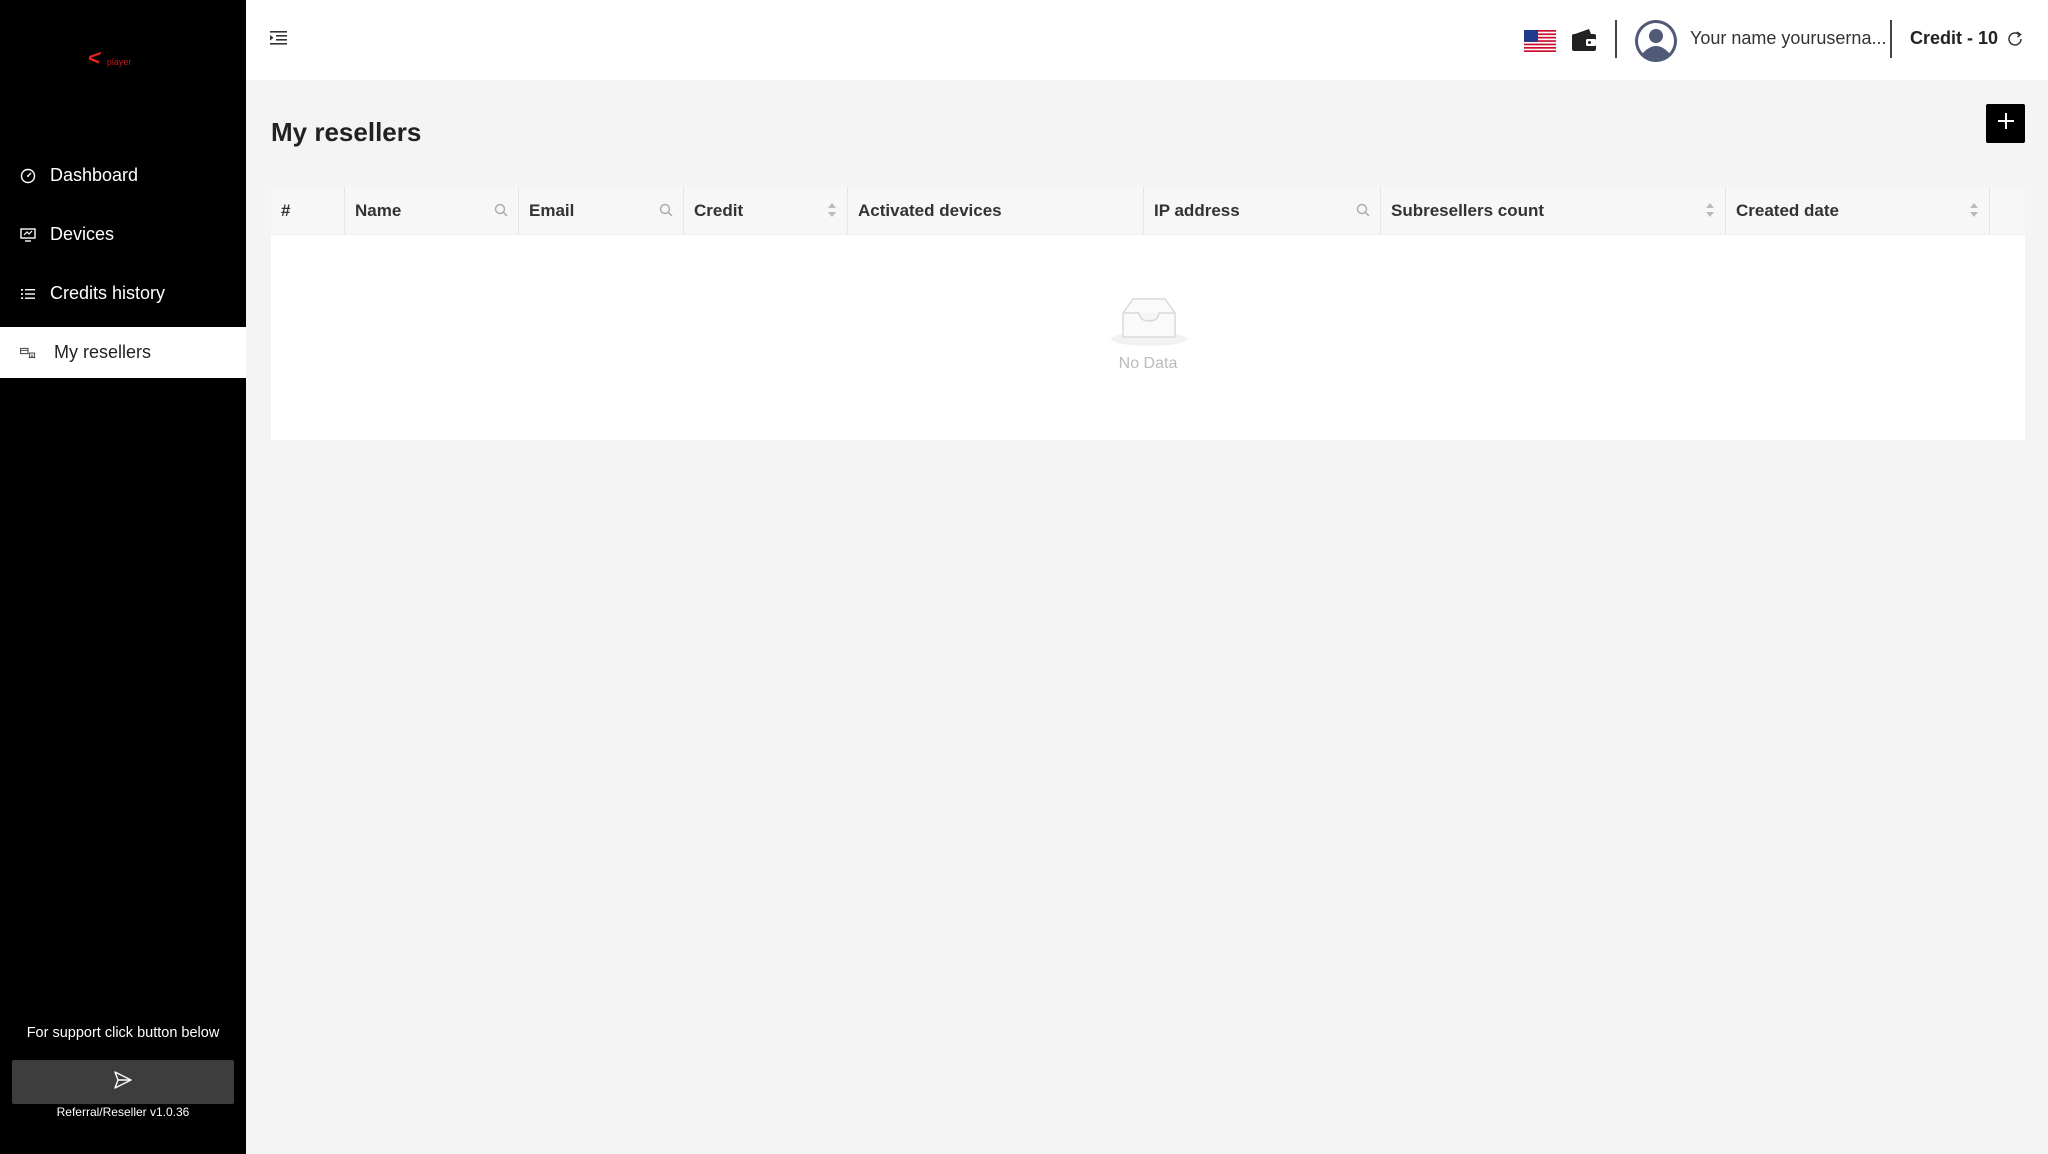 Image resolution: width=2048 pixels, height=1154 pixels. Describe the element at coordinates (1468, 210) in the screenshot. I see `column-label: Subresellers count` at that location.